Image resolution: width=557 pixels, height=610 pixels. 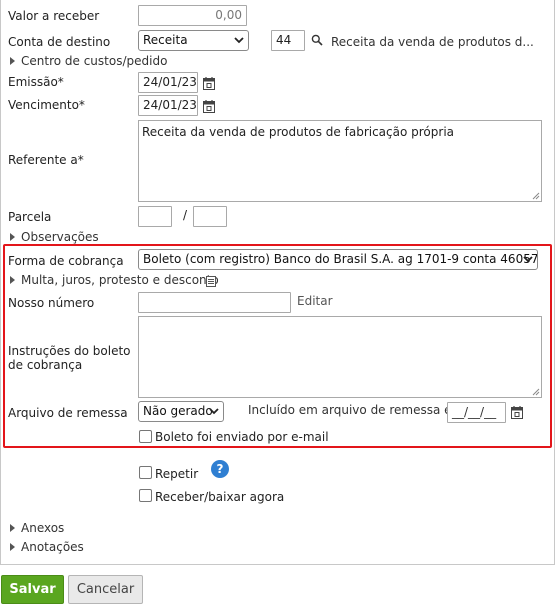 What do you see at coordinates (36, 82) in the screenshot?
I see `issue-label: Emissão*` at bounding box center [36, 82].